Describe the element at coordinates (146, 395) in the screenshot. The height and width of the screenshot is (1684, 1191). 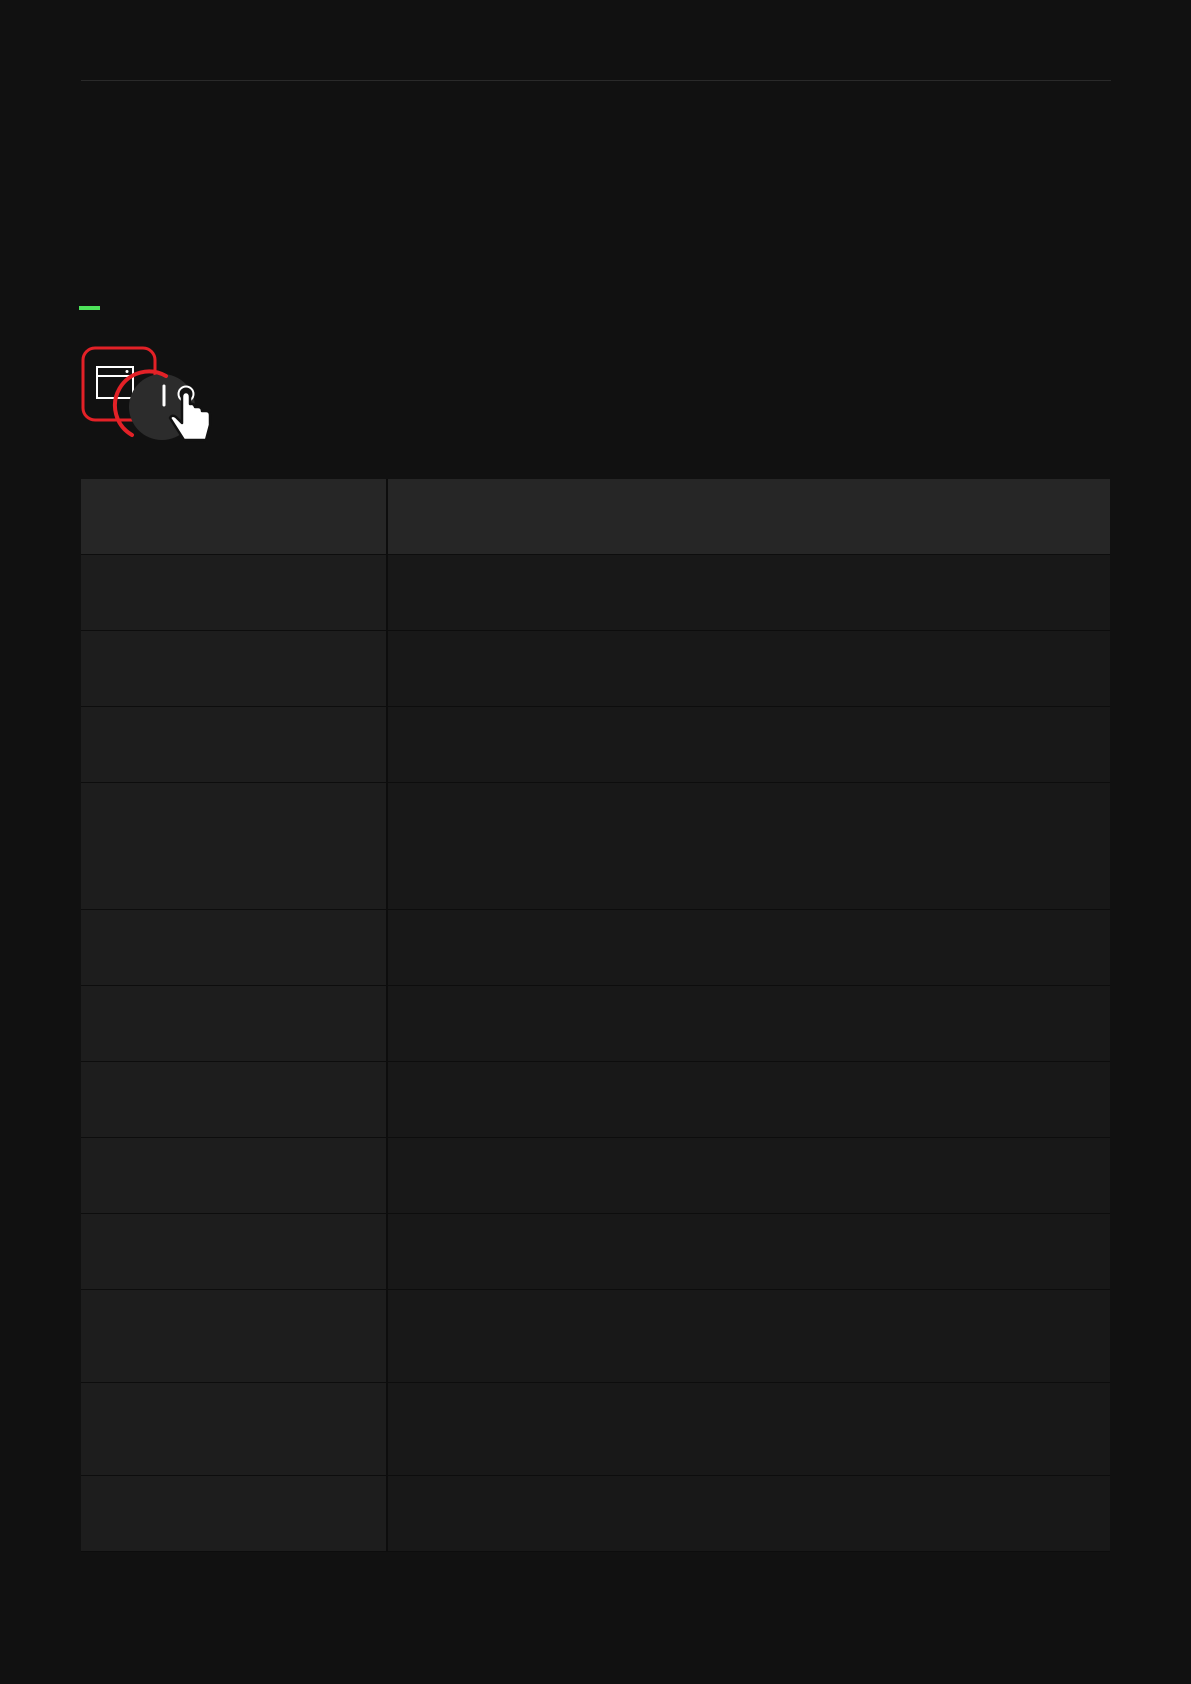
I see `server-power-touch-icon` at that location.